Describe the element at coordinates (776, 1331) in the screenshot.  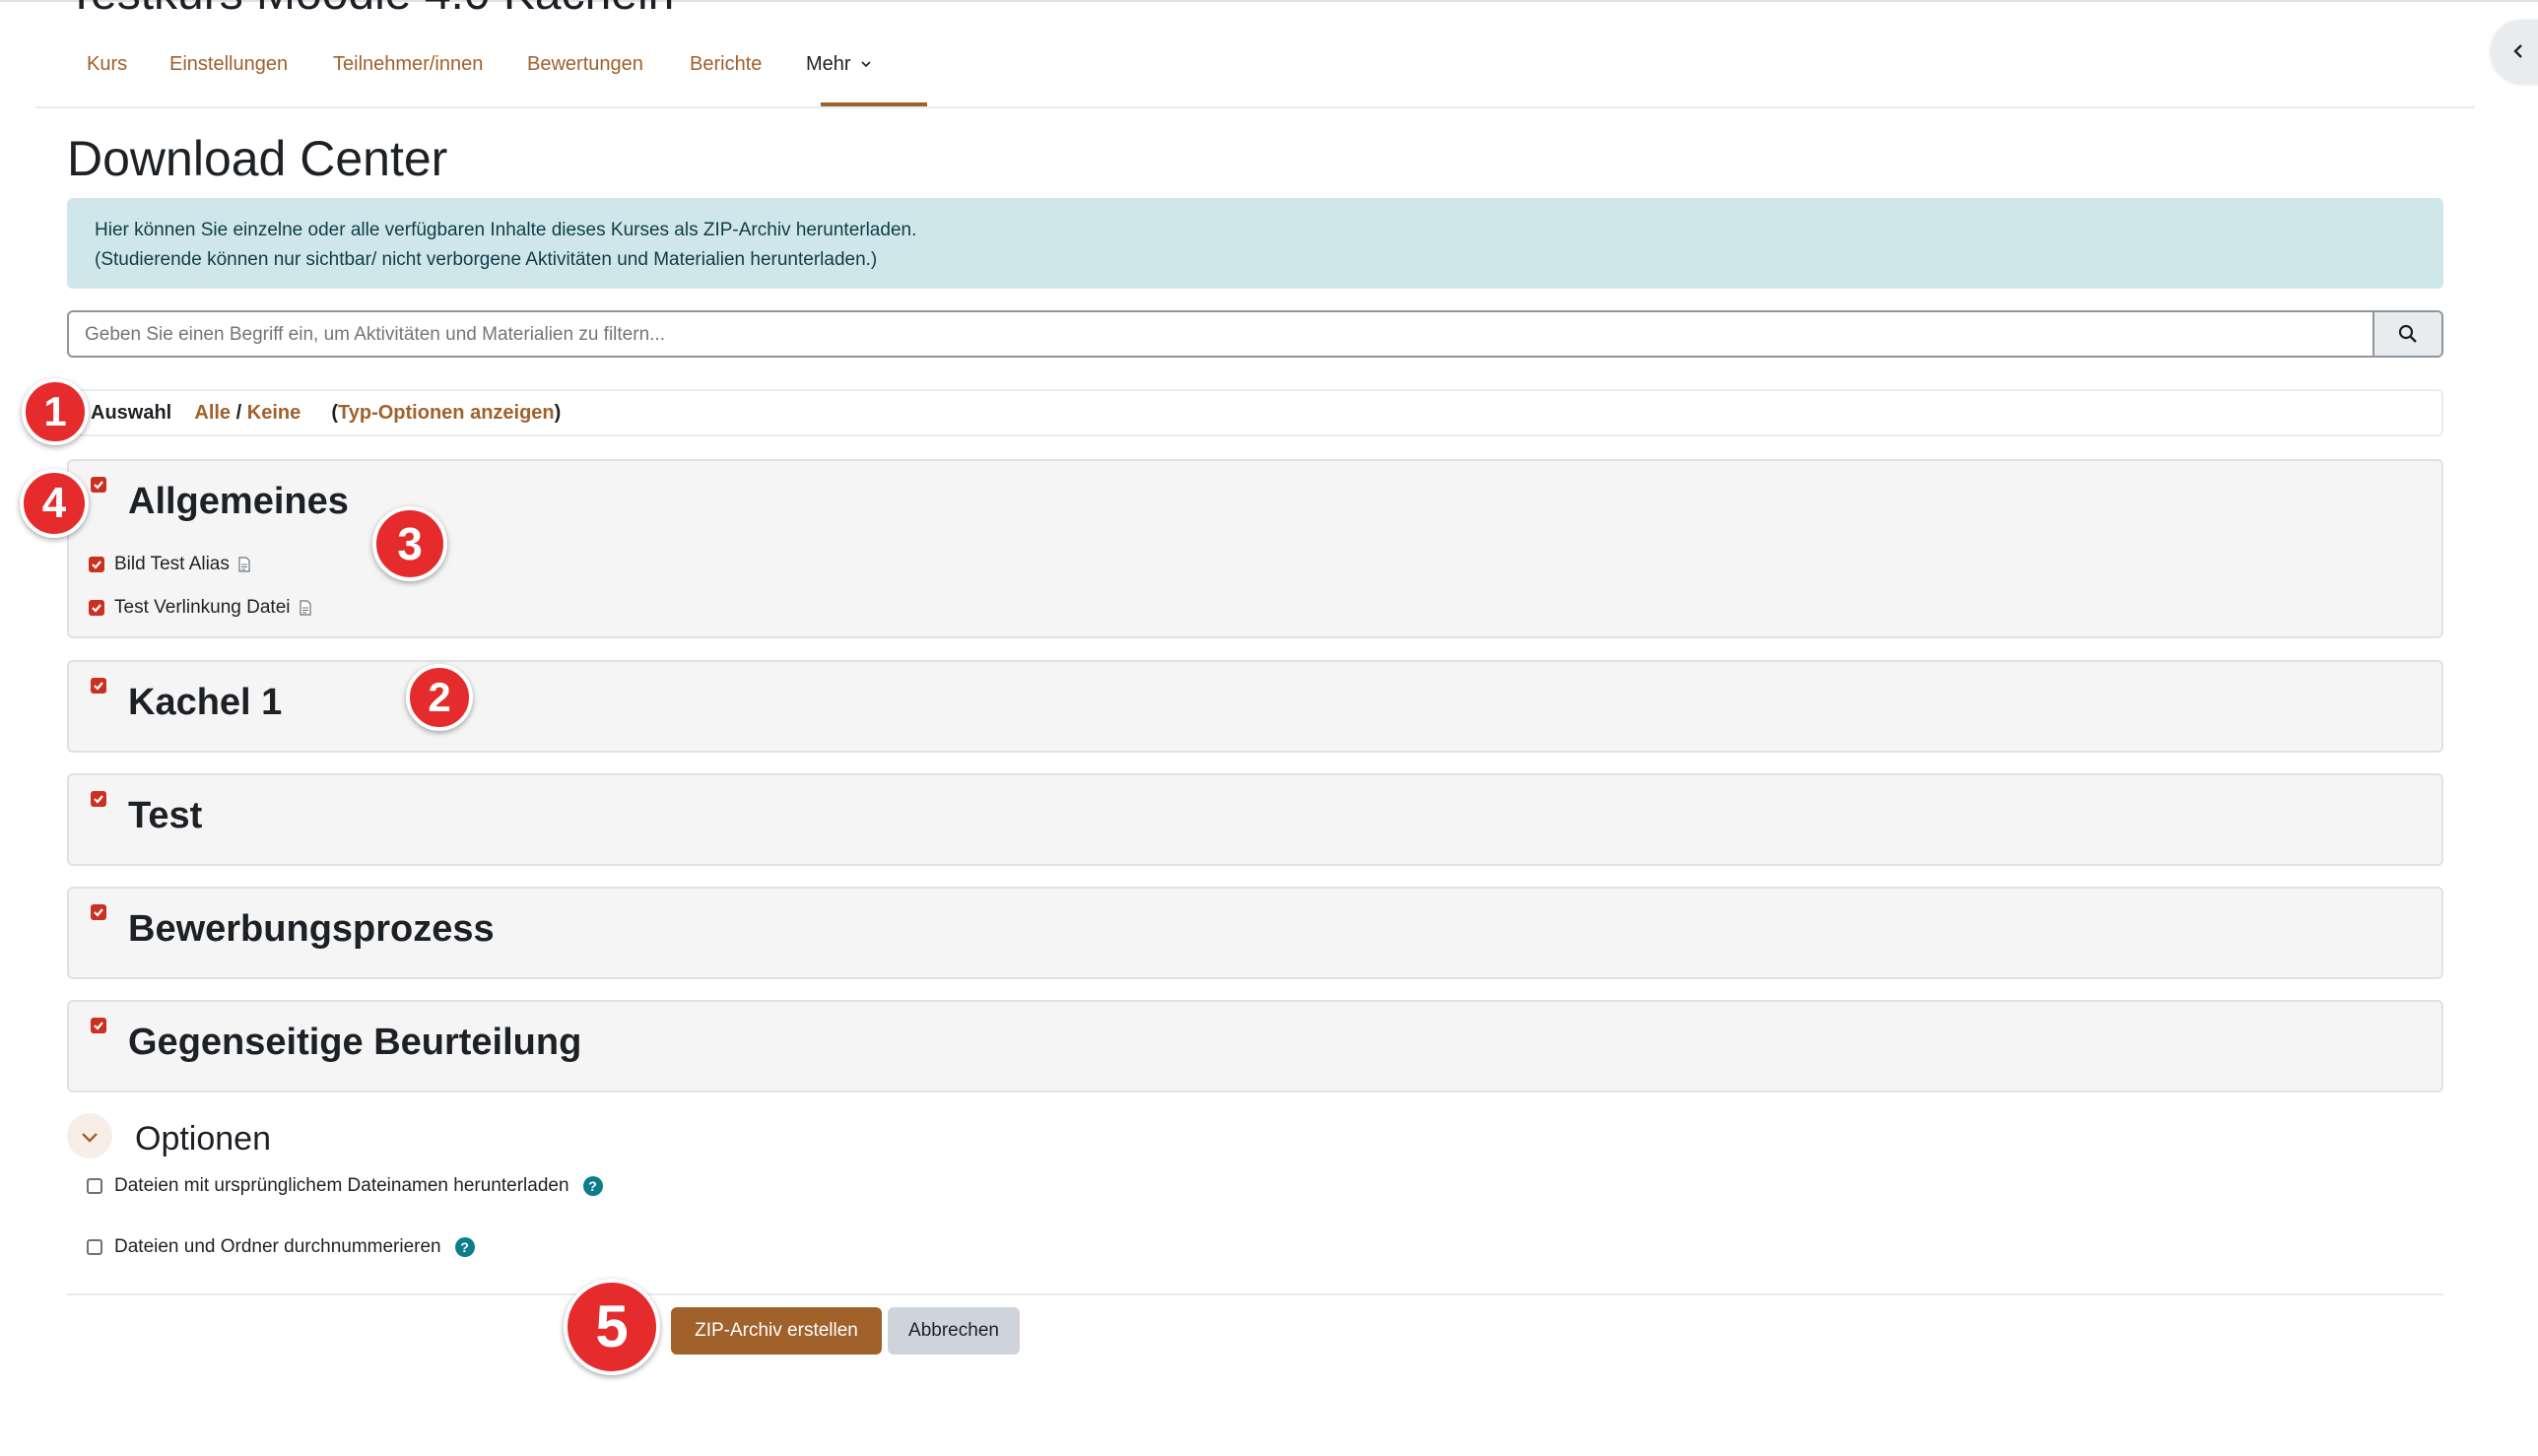
I see `create-zip-button: ZIP-Archiv erstellen` at that location.